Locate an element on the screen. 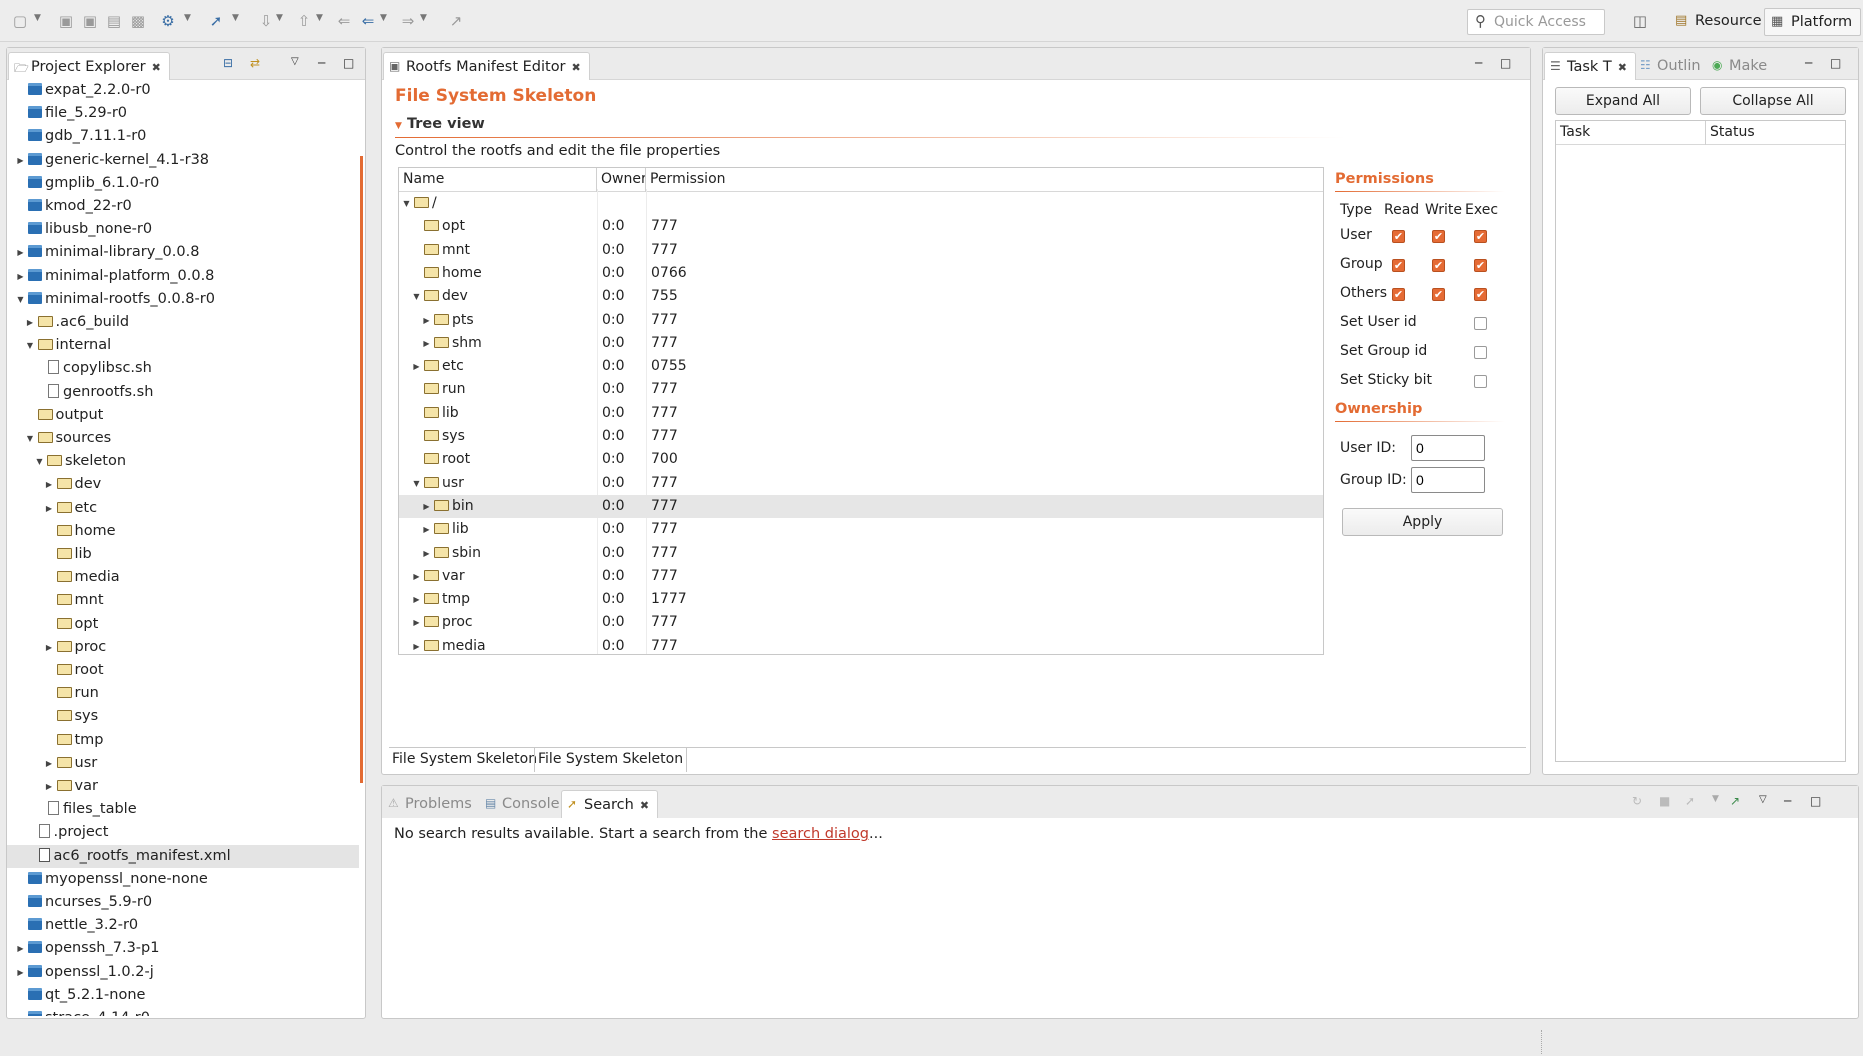 This screenshot has width=1863, height=1056. tree-item: genrootfs.sh is located at coordinates (183, 392).